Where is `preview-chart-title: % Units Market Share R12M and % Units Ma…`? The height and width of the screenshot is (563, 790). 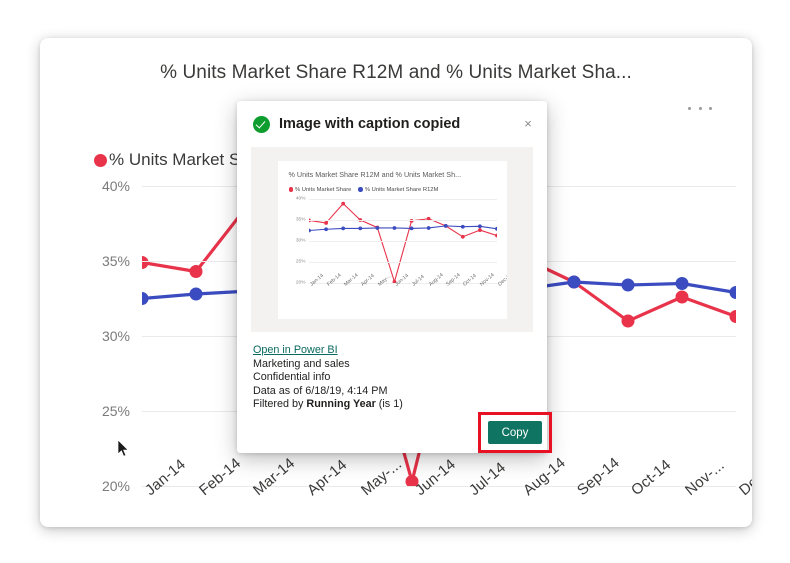
preview-chart-title: % Units Market Share R12M and % Units Ma… is located at coordinates (375, 174).